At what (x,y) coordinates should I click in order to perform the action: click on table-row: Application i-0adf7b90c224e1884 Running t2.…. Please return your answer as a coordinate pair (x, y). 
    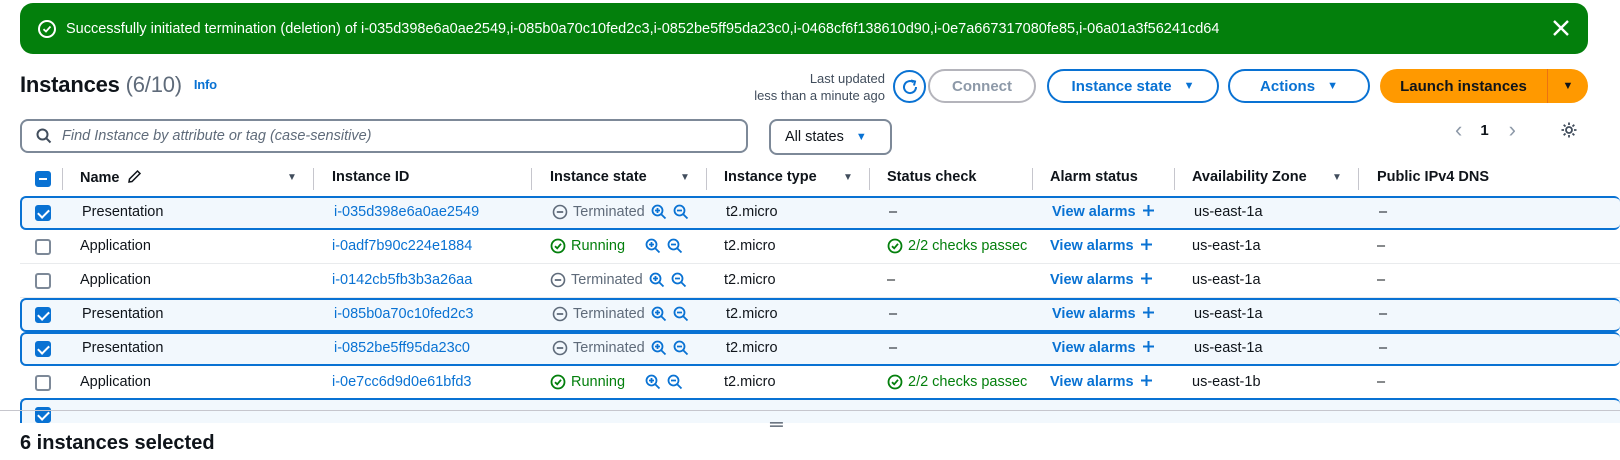
    Looking at the image, I should click on (820, 247).